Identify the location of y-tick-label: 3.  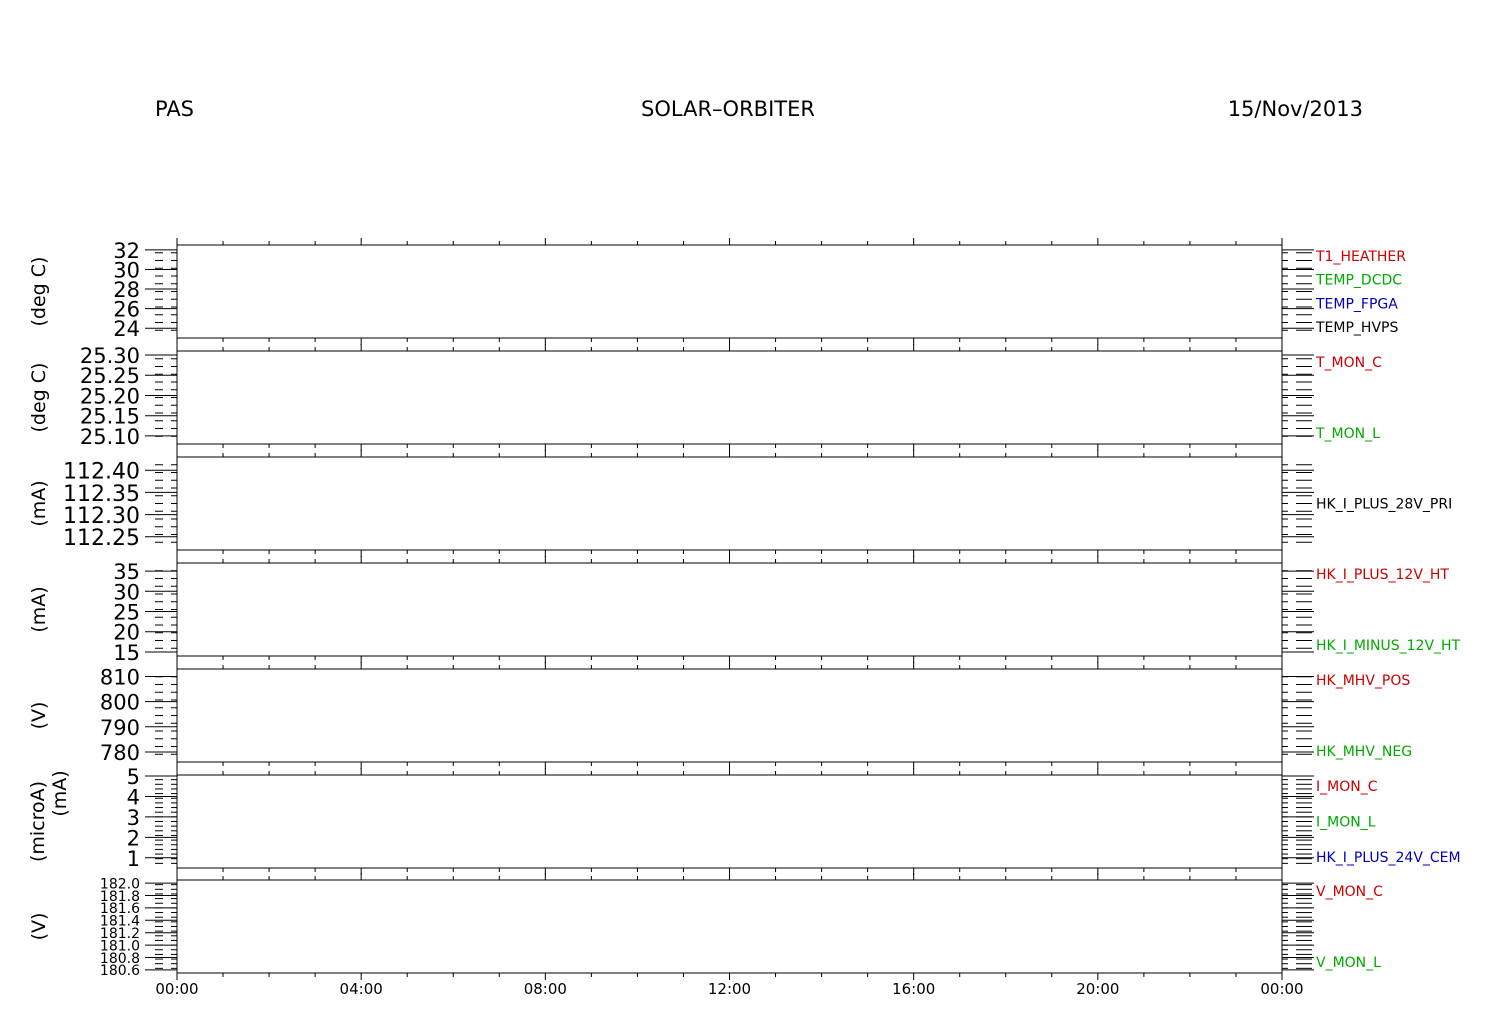
(133, 818).